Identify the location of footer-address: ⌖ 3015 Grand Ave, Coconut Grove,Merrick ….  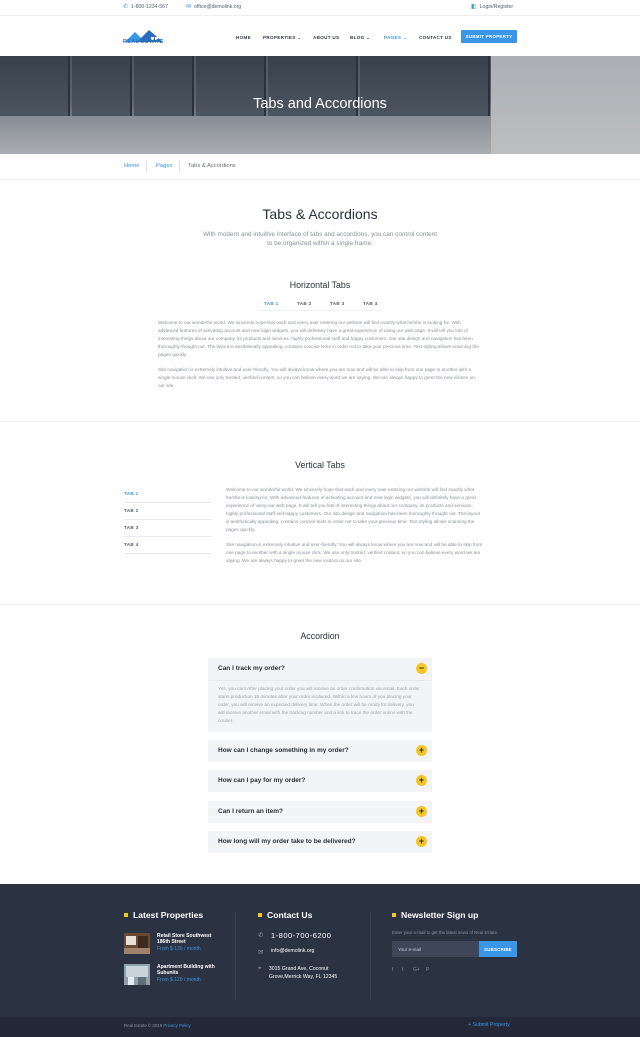
(308, 973).